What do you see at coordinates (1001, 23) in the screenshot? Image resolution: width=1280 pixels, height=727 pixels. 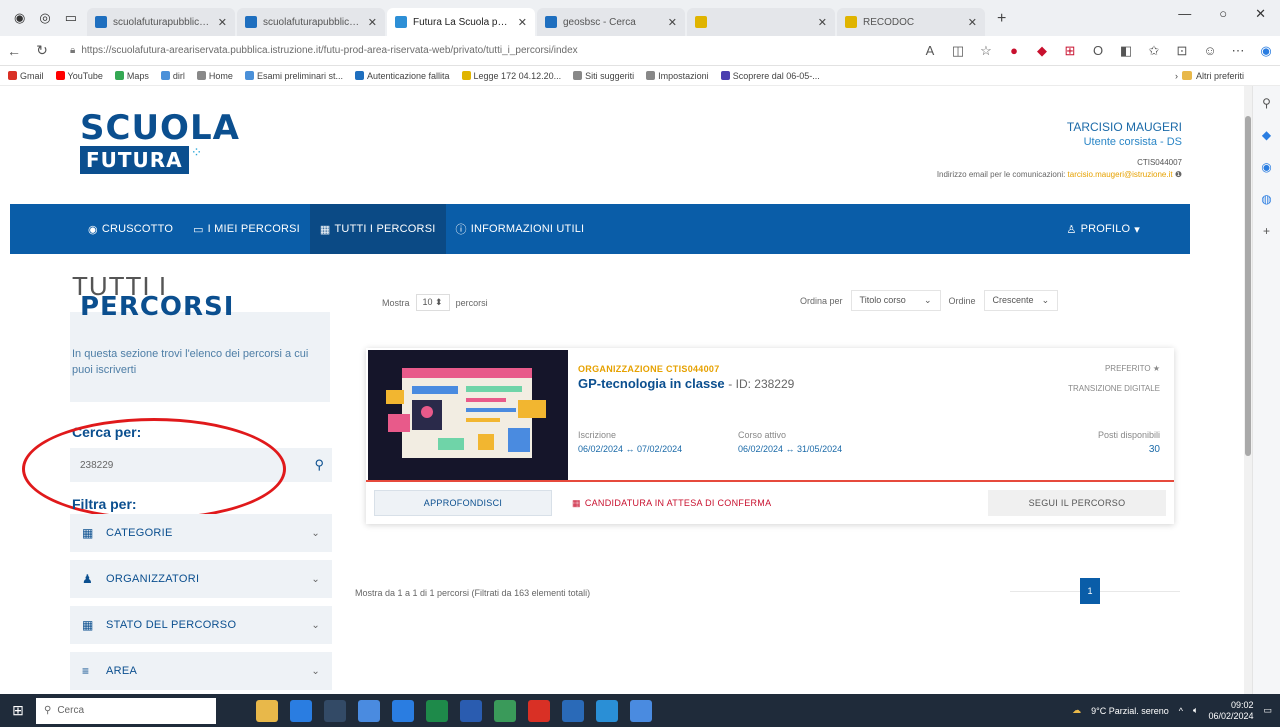 I see `new-tab-button: +` at bounding box center [1001, 23].